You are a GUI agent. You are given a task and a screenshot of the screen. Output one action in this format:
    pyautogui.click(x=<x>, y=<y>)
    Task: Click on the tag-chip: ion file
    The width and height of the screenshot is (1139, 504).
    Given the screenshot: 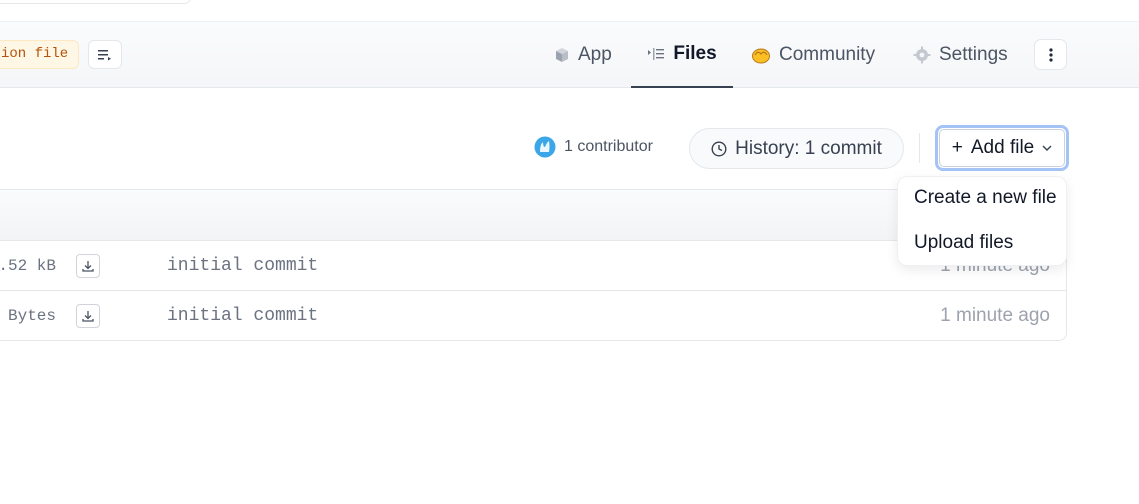 What is the action you would take?
    pyautogui.click(x=40, y=54)
    